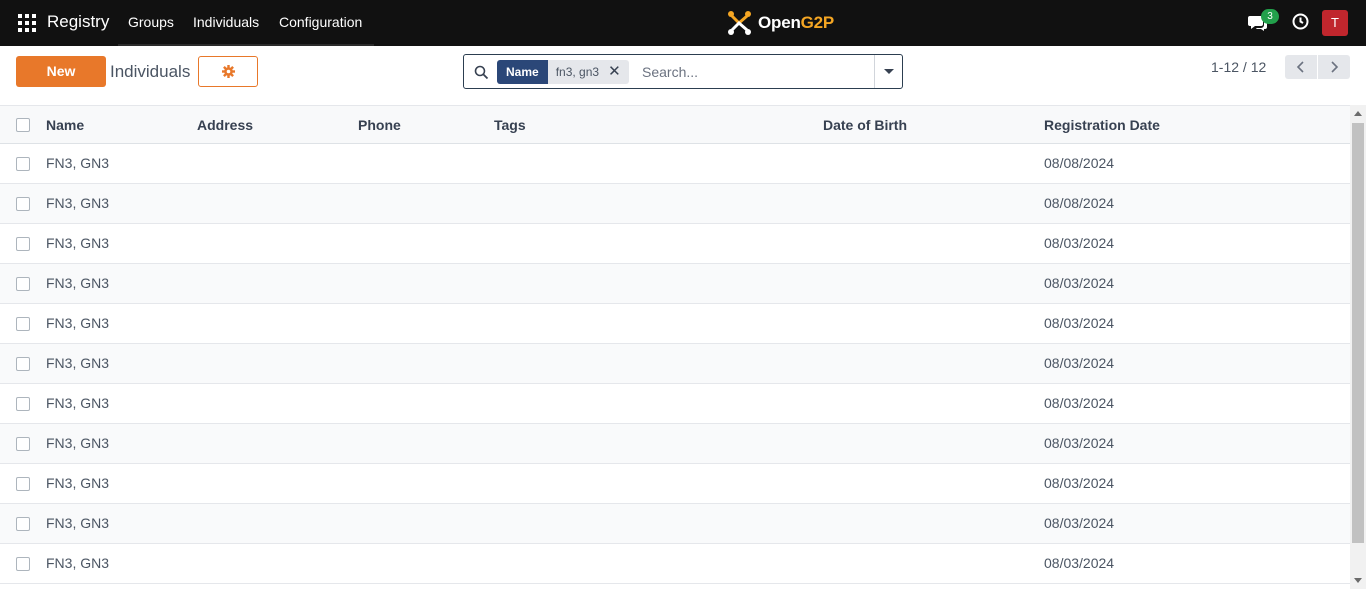 This screenshot has height=589, width=1366. Describe the element at coordinates (817, 22) in the screenshot. I see `logo-text-accent: G2P` at that location.